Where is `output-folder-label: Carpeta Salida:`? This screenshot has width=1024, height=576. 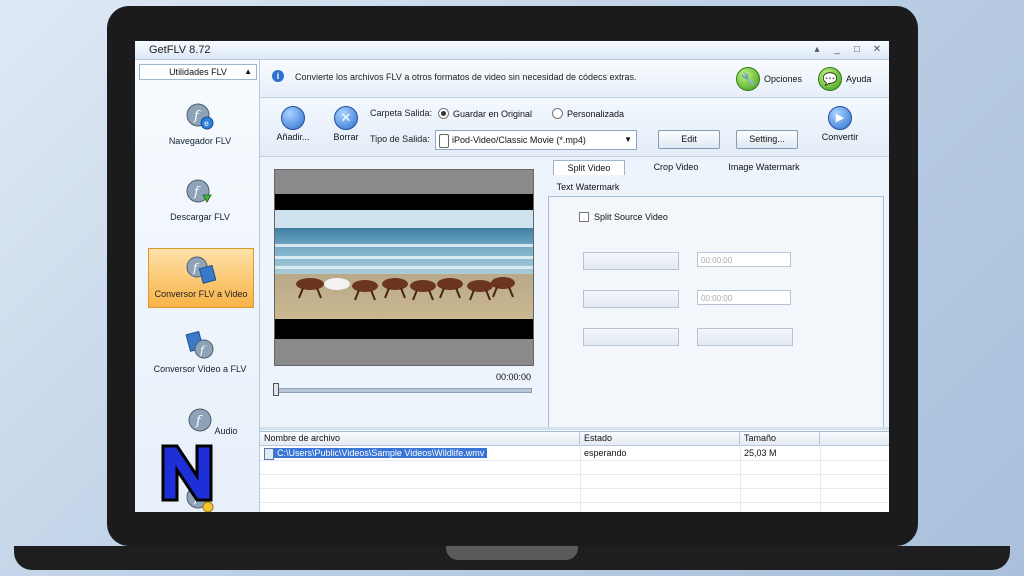 output-folder-label: Carpeta Salida: is located at coordinates (401, 113).